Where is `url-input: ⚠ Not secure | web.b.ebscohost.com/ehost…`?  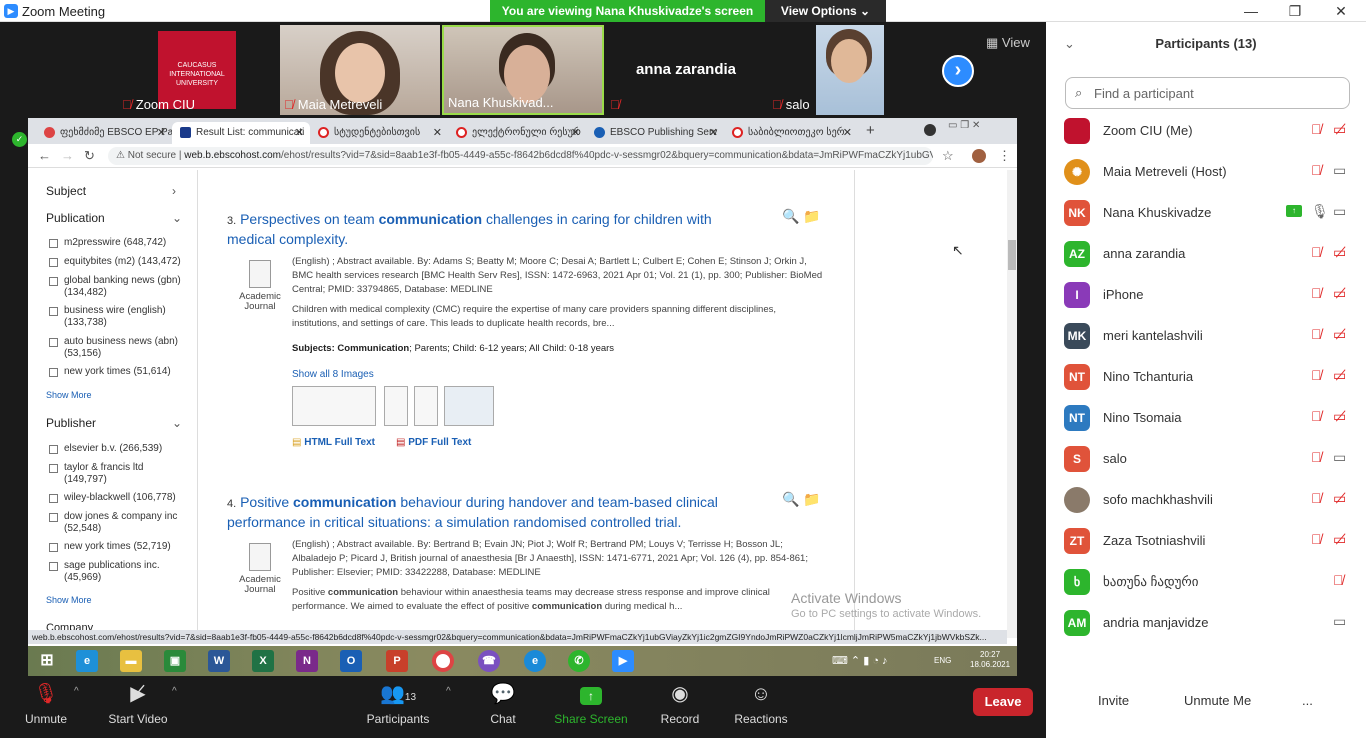
url-input: ⚠ Not secure | web.b.ebscohost.com/ehost… is located at coordinates (520, 156).